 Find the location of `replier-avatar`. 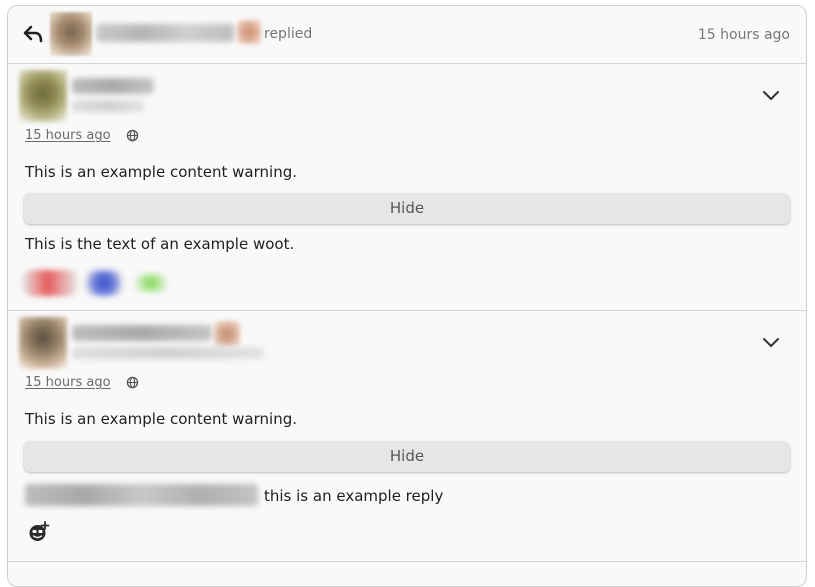

replier-avatar is located at coordinates (71, 34).